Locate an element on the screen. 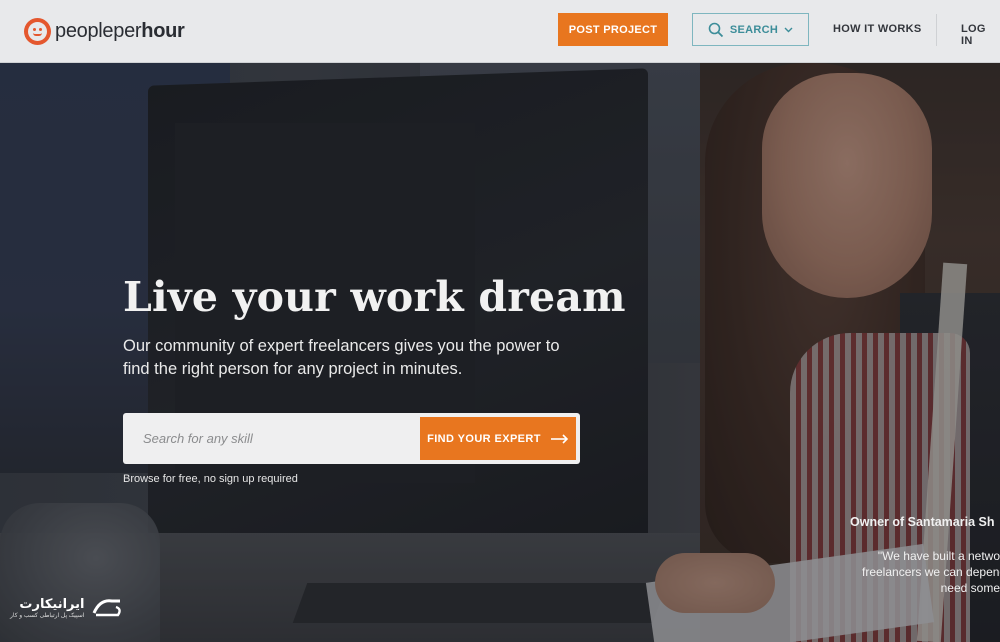  search-icon is located at coordinates (716, 29).